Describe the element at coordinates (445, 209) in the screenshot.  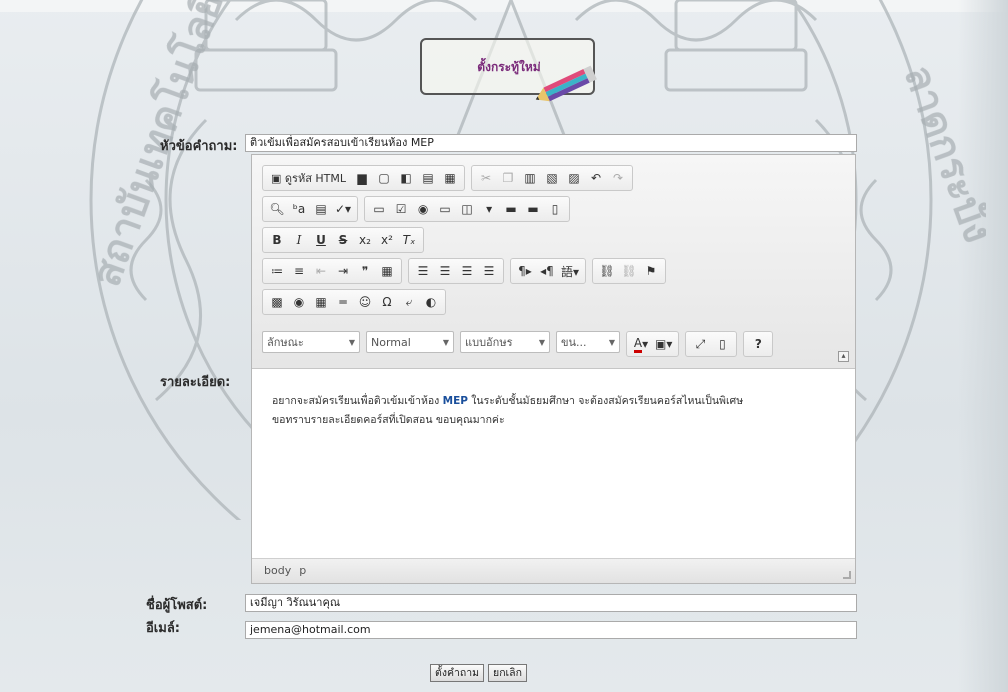
I see `textfield-icon: ▭` at that location.